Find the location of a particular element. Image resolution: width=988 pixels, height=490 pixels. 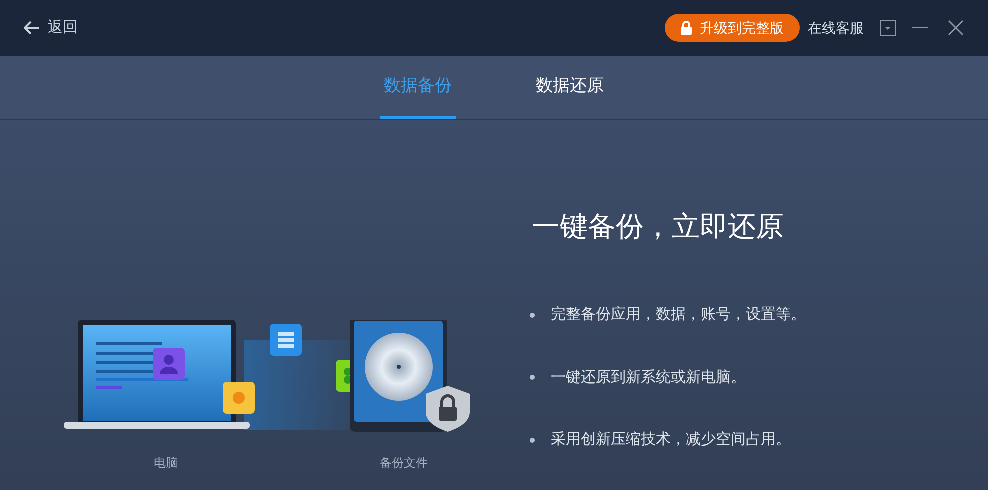

device-label: 电脑 is located at coordinates (166, 463).